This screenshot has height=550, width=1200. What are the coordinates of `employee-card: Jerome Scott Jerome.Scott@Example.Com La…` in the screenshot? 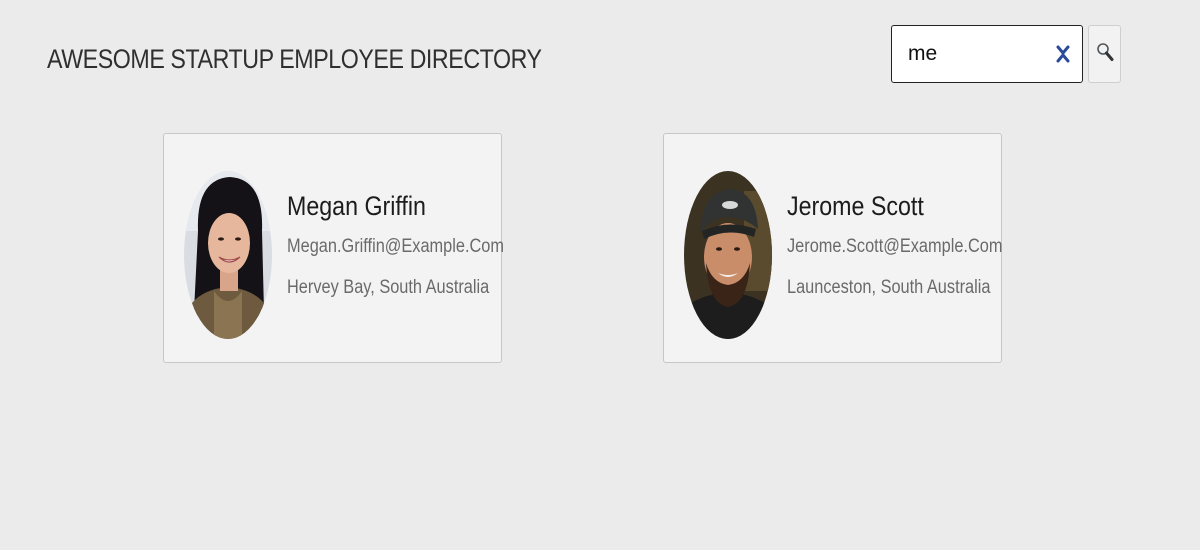 It's located at (832, 248).